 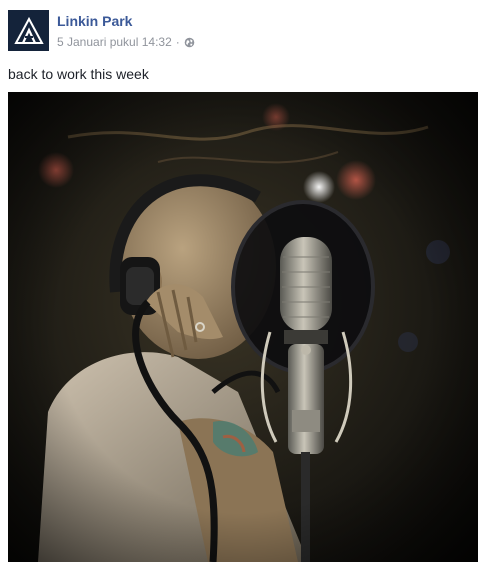 I want to click on linkin-park-logo-icon, so click(x=28, y=30).